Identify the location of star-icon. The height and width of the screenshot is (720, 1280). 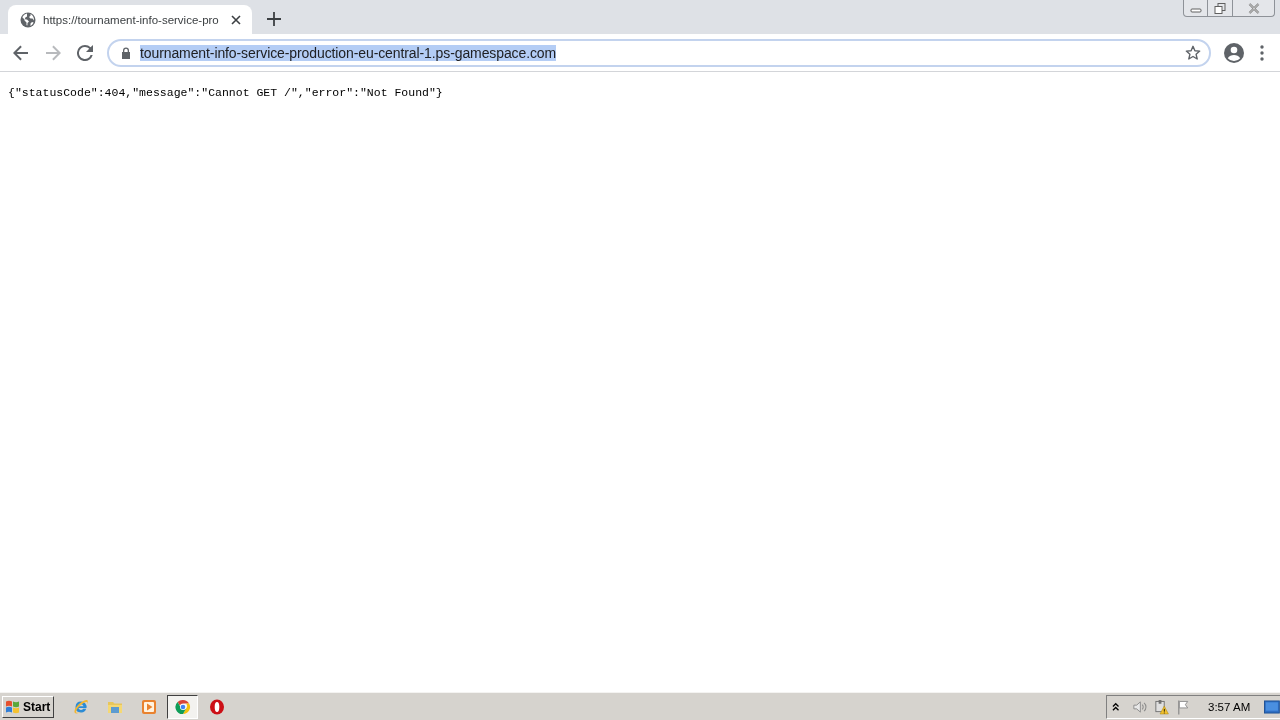
(1193, 52).